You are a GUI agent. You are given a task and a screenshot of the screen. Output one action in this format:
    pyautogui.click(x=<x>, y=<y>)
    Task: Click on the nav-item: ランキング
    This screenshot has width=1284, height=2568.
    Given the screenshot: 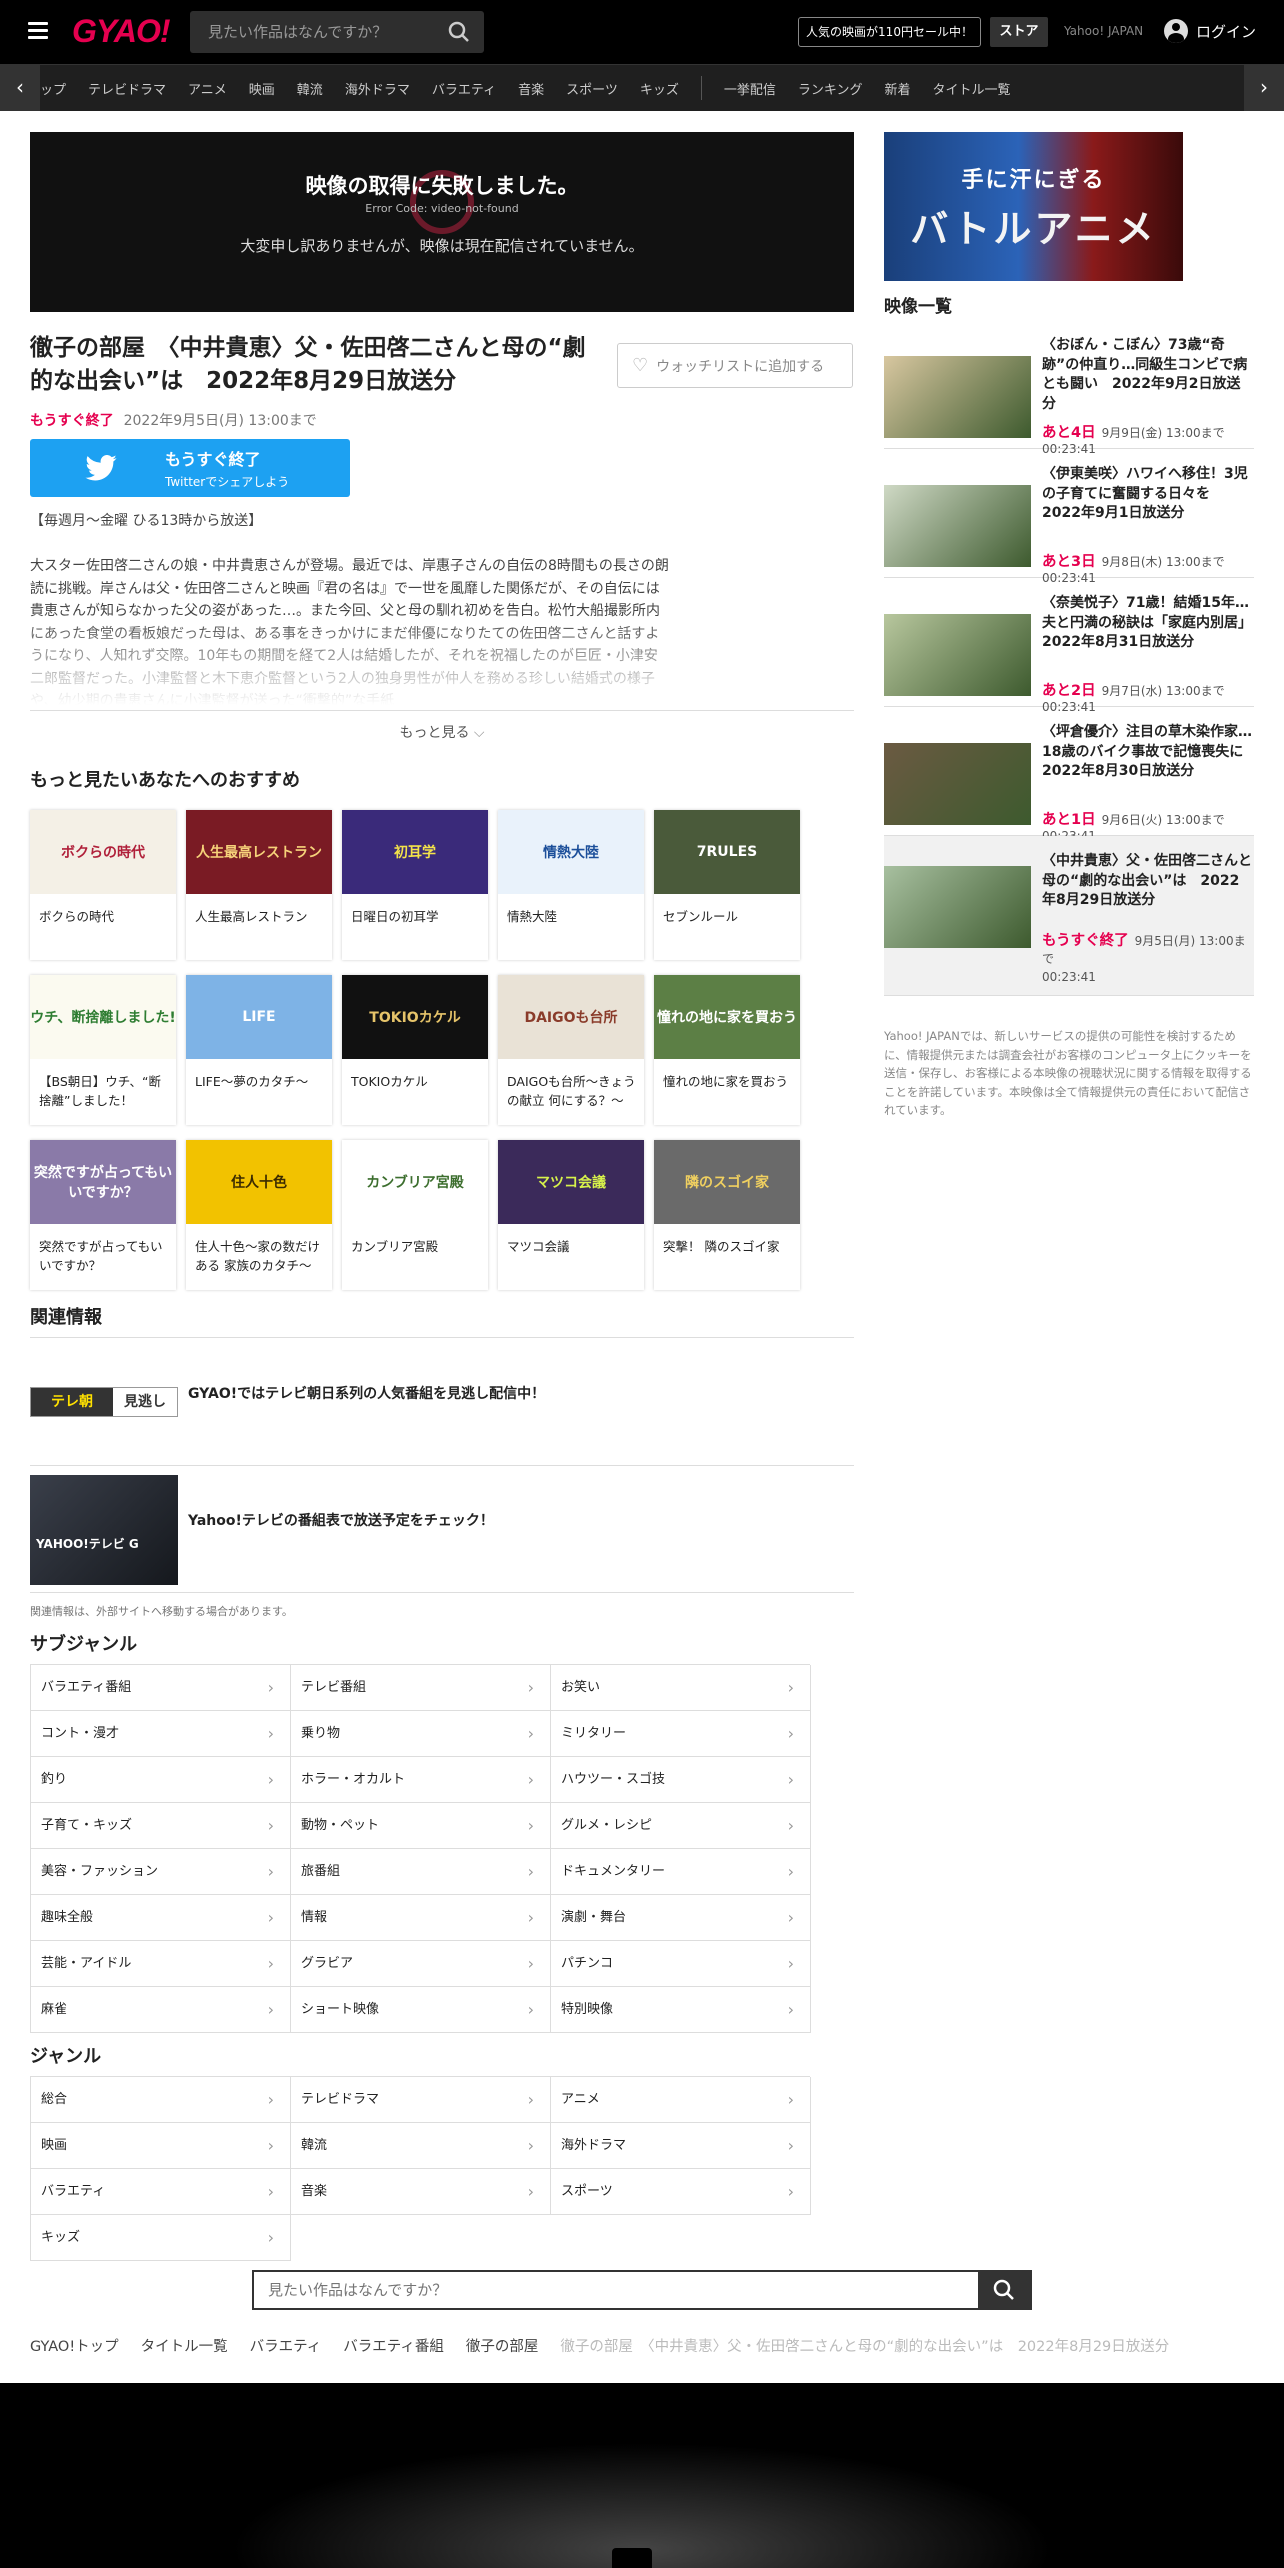 What is the action you would take?
    pyautogui.click(x=830, y=88)
    